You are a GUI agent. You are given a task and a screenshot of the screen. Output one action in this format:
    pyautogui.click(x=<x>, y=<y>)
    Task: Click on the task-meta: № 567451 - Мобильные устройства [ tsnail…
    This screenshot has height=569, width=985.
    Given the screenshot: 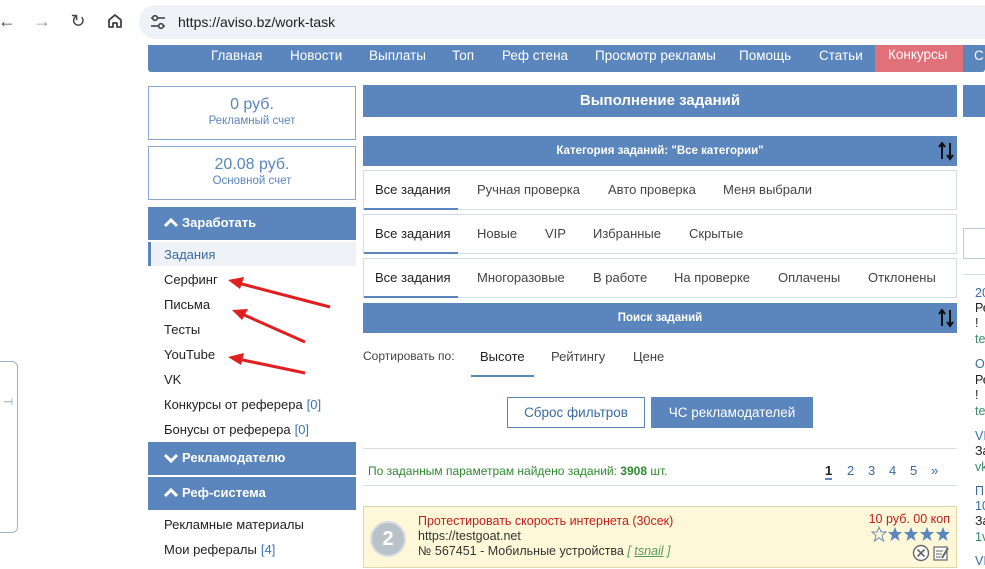 What is the action you would take?
    pyautogui.click(x=544, y=551)
    